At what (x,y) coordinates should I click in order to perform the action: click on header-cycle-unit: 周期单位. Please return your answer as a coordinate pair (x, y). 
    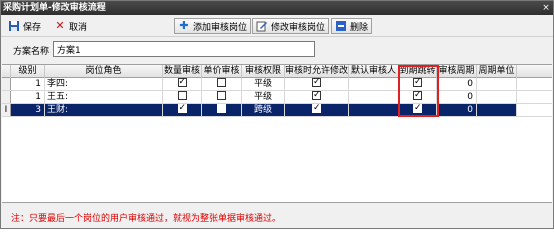
    Looking at the image, I should click on (497, 71).